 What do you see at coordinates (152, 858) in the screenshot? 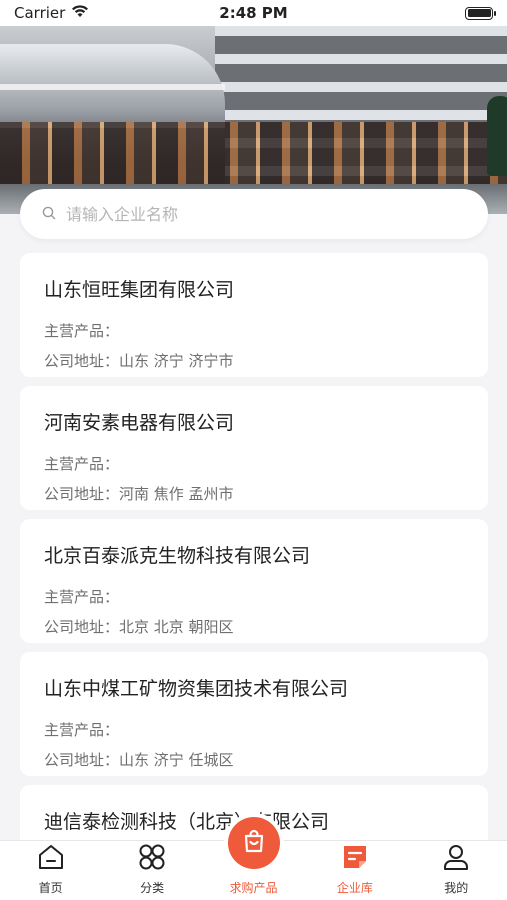
I see `category-icon` at bounding box center [152, 858].